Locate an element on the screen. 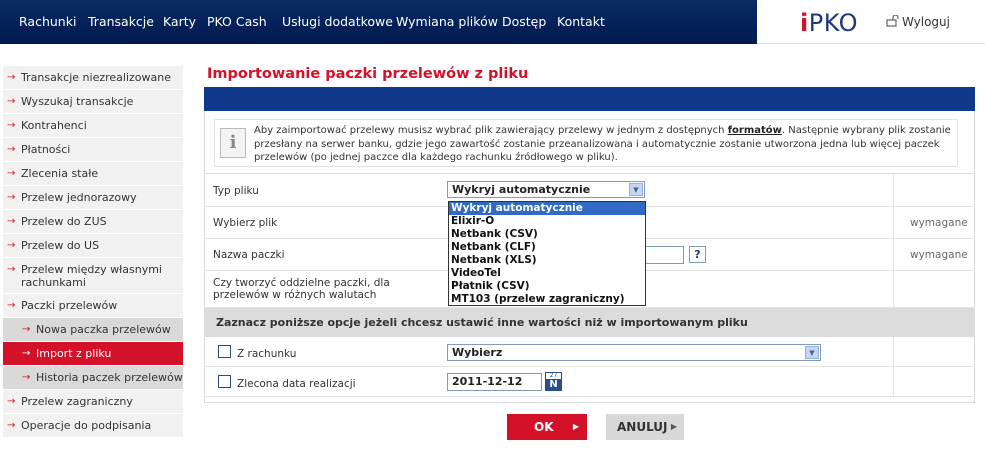  execution-date-checkbox is located at coordinates (224, 381).